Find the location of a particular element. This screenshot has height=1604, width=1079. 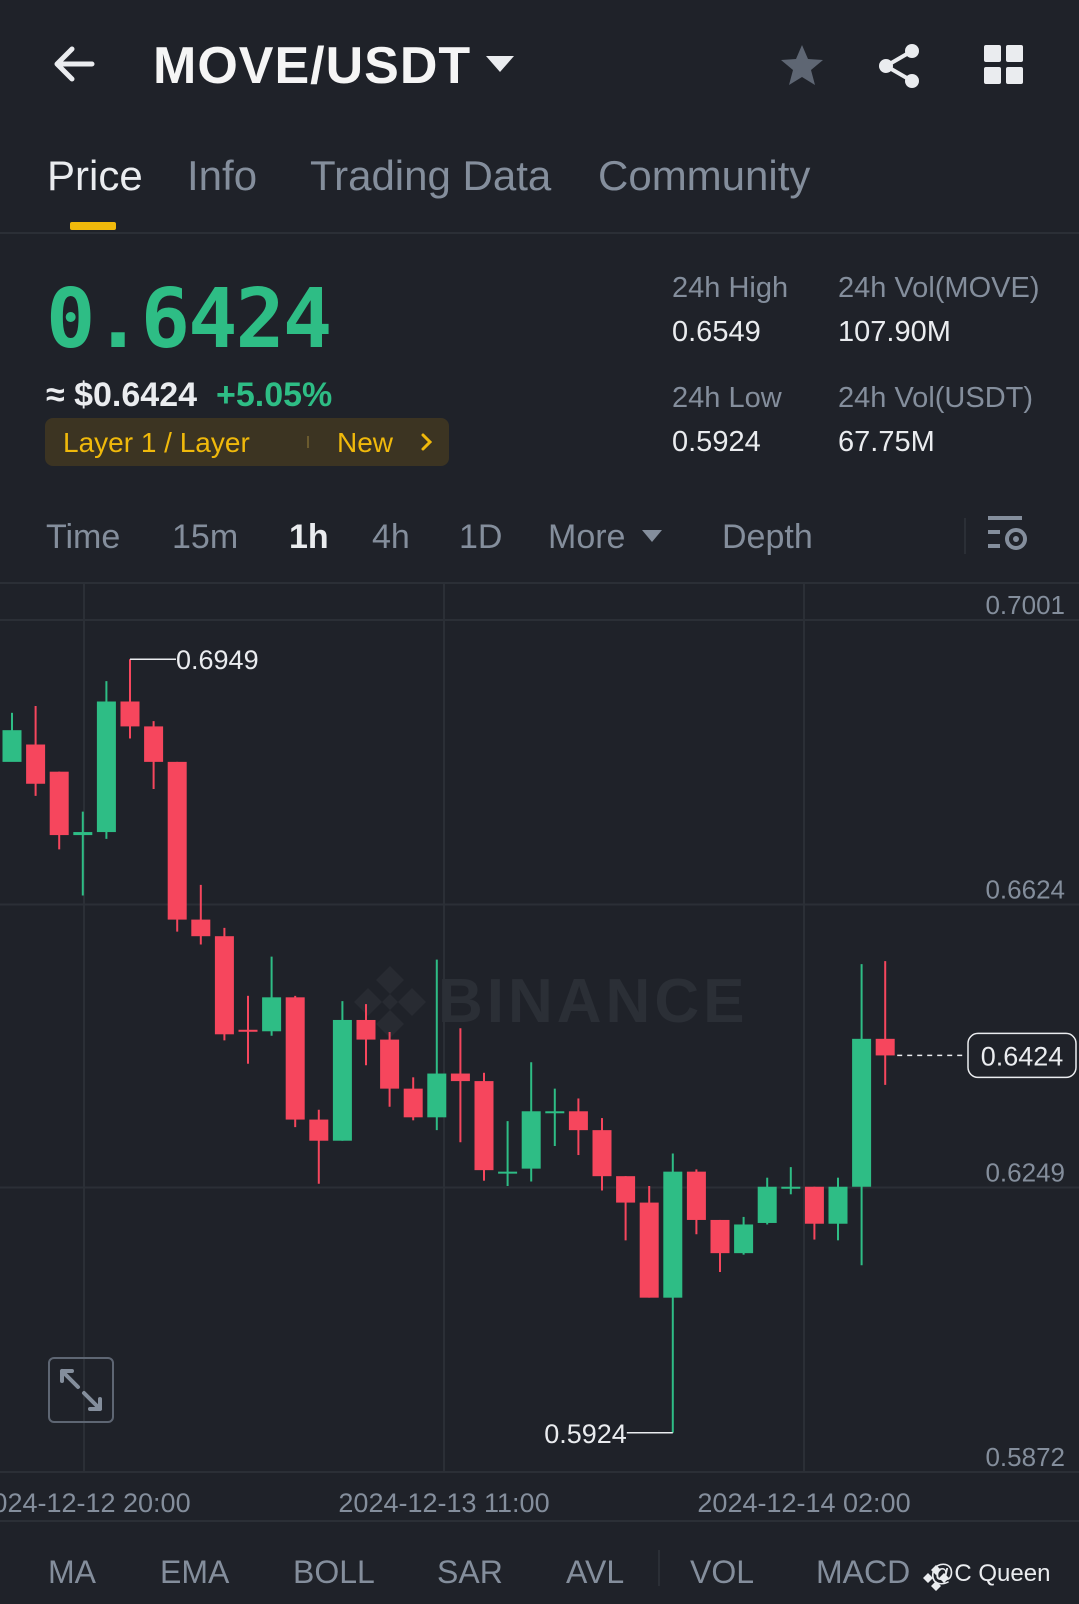

pair-title: MOVE/USDT is located at coordinates (312, 66).